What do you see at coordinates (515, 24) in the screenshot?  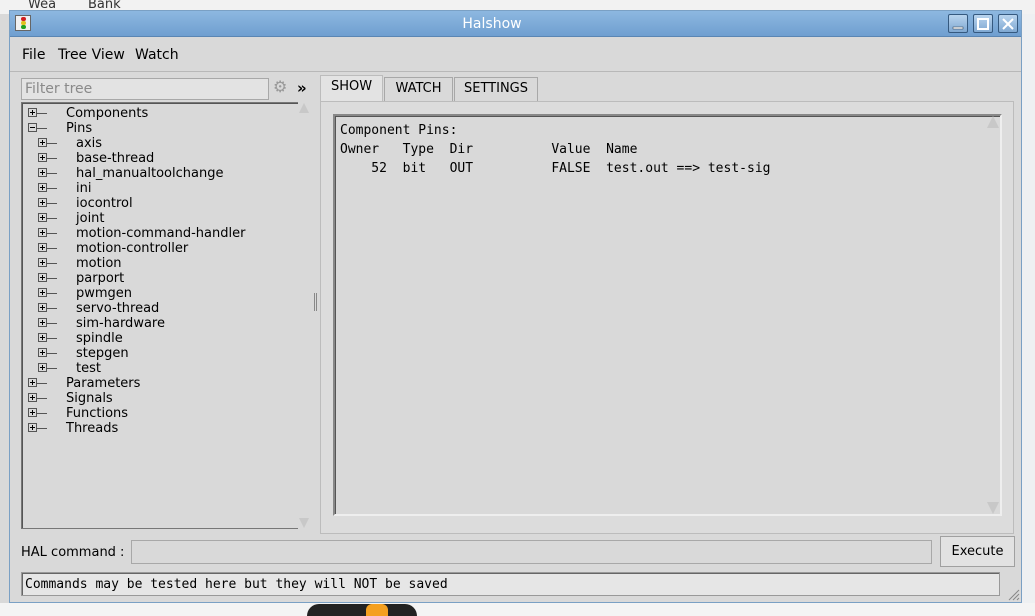 I see `title-bar: Halshow` at bounding box center [515, 24].